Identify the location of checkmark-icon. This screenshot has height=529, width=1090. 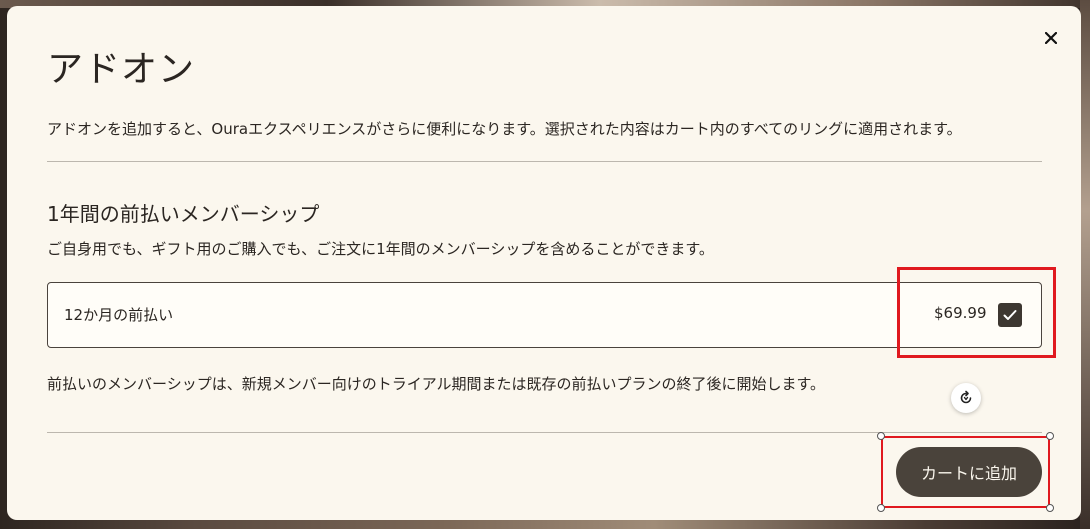
(1010, 315).